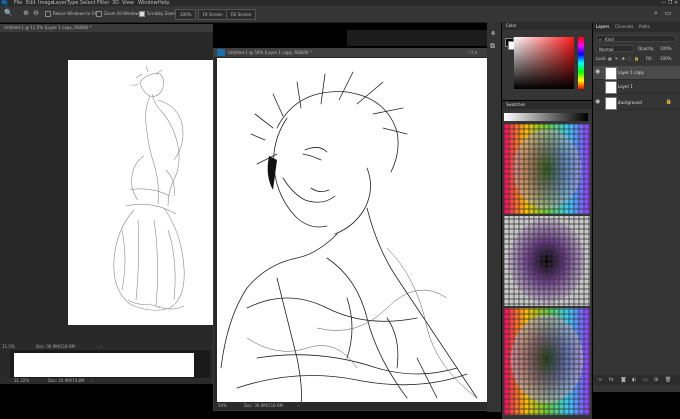  Describe the element at coordinates (636, 87) in the screenshot. I see `layer-row-layer-1: Layer 1` at that location.